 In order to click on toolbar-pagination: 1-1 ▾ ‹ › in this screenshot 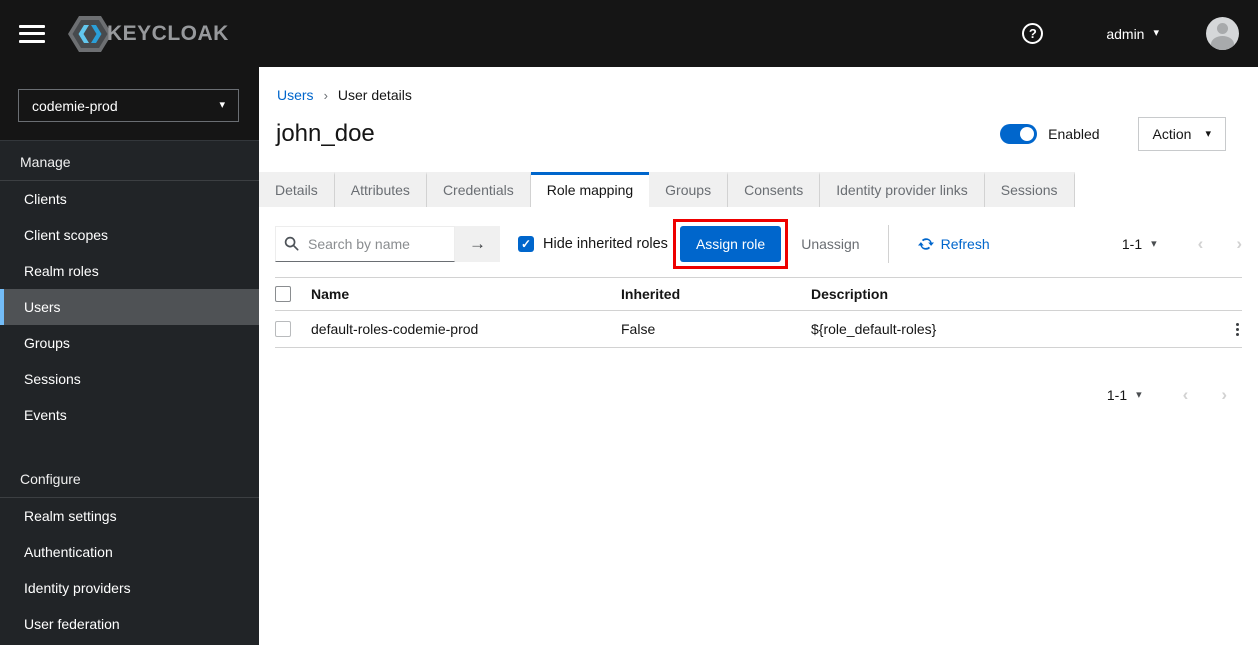, I will do `click(1182, 244)`.